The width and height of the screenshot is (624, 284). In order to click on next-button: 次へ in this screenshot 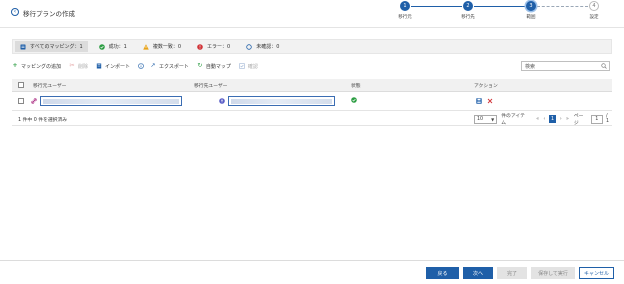, I will do `click(478, 273)`.